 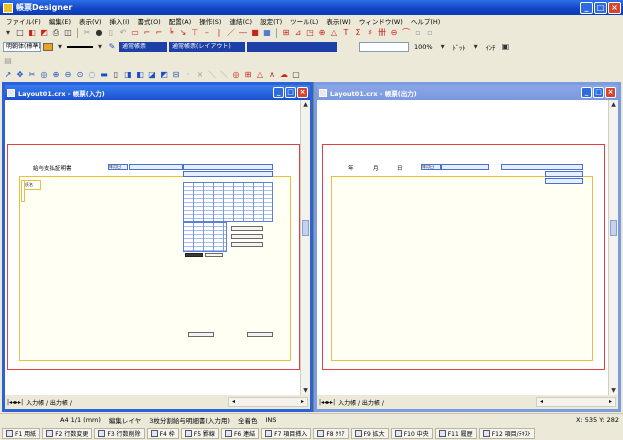 What do you see at coordinates (272, 75) in the screenshot?
I see `caret-icon: ∧` at bounding box center [272, 75].